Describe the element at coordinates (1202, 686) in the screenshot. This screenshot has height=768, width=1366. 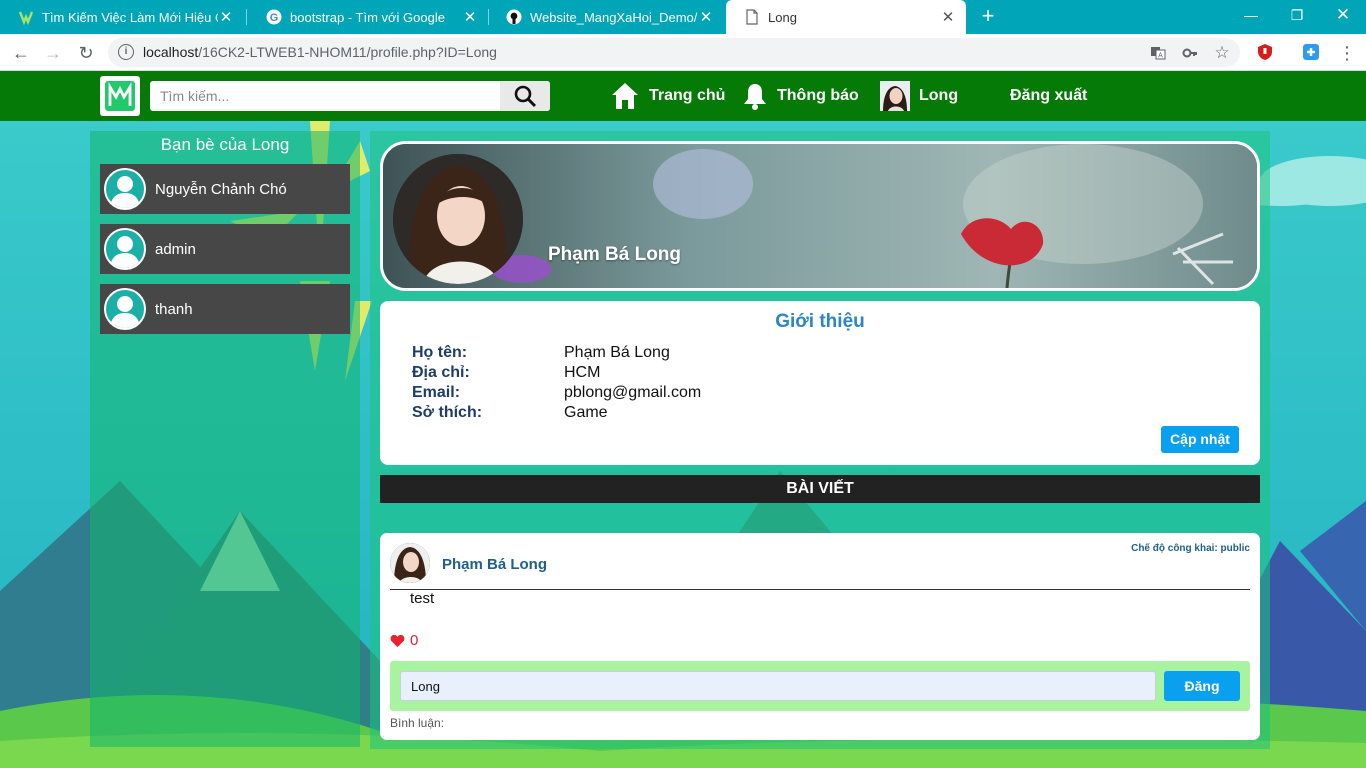
I see `post-comment-button: Đăng` at that location.